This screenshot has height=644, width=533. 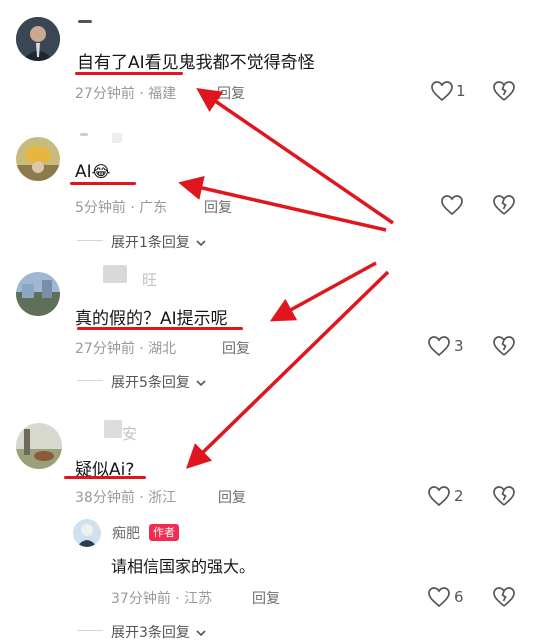 What do you see at coordinates (459, 496) in the screenshot?
I see `like-count: 2` at bounding box center [459, 496].